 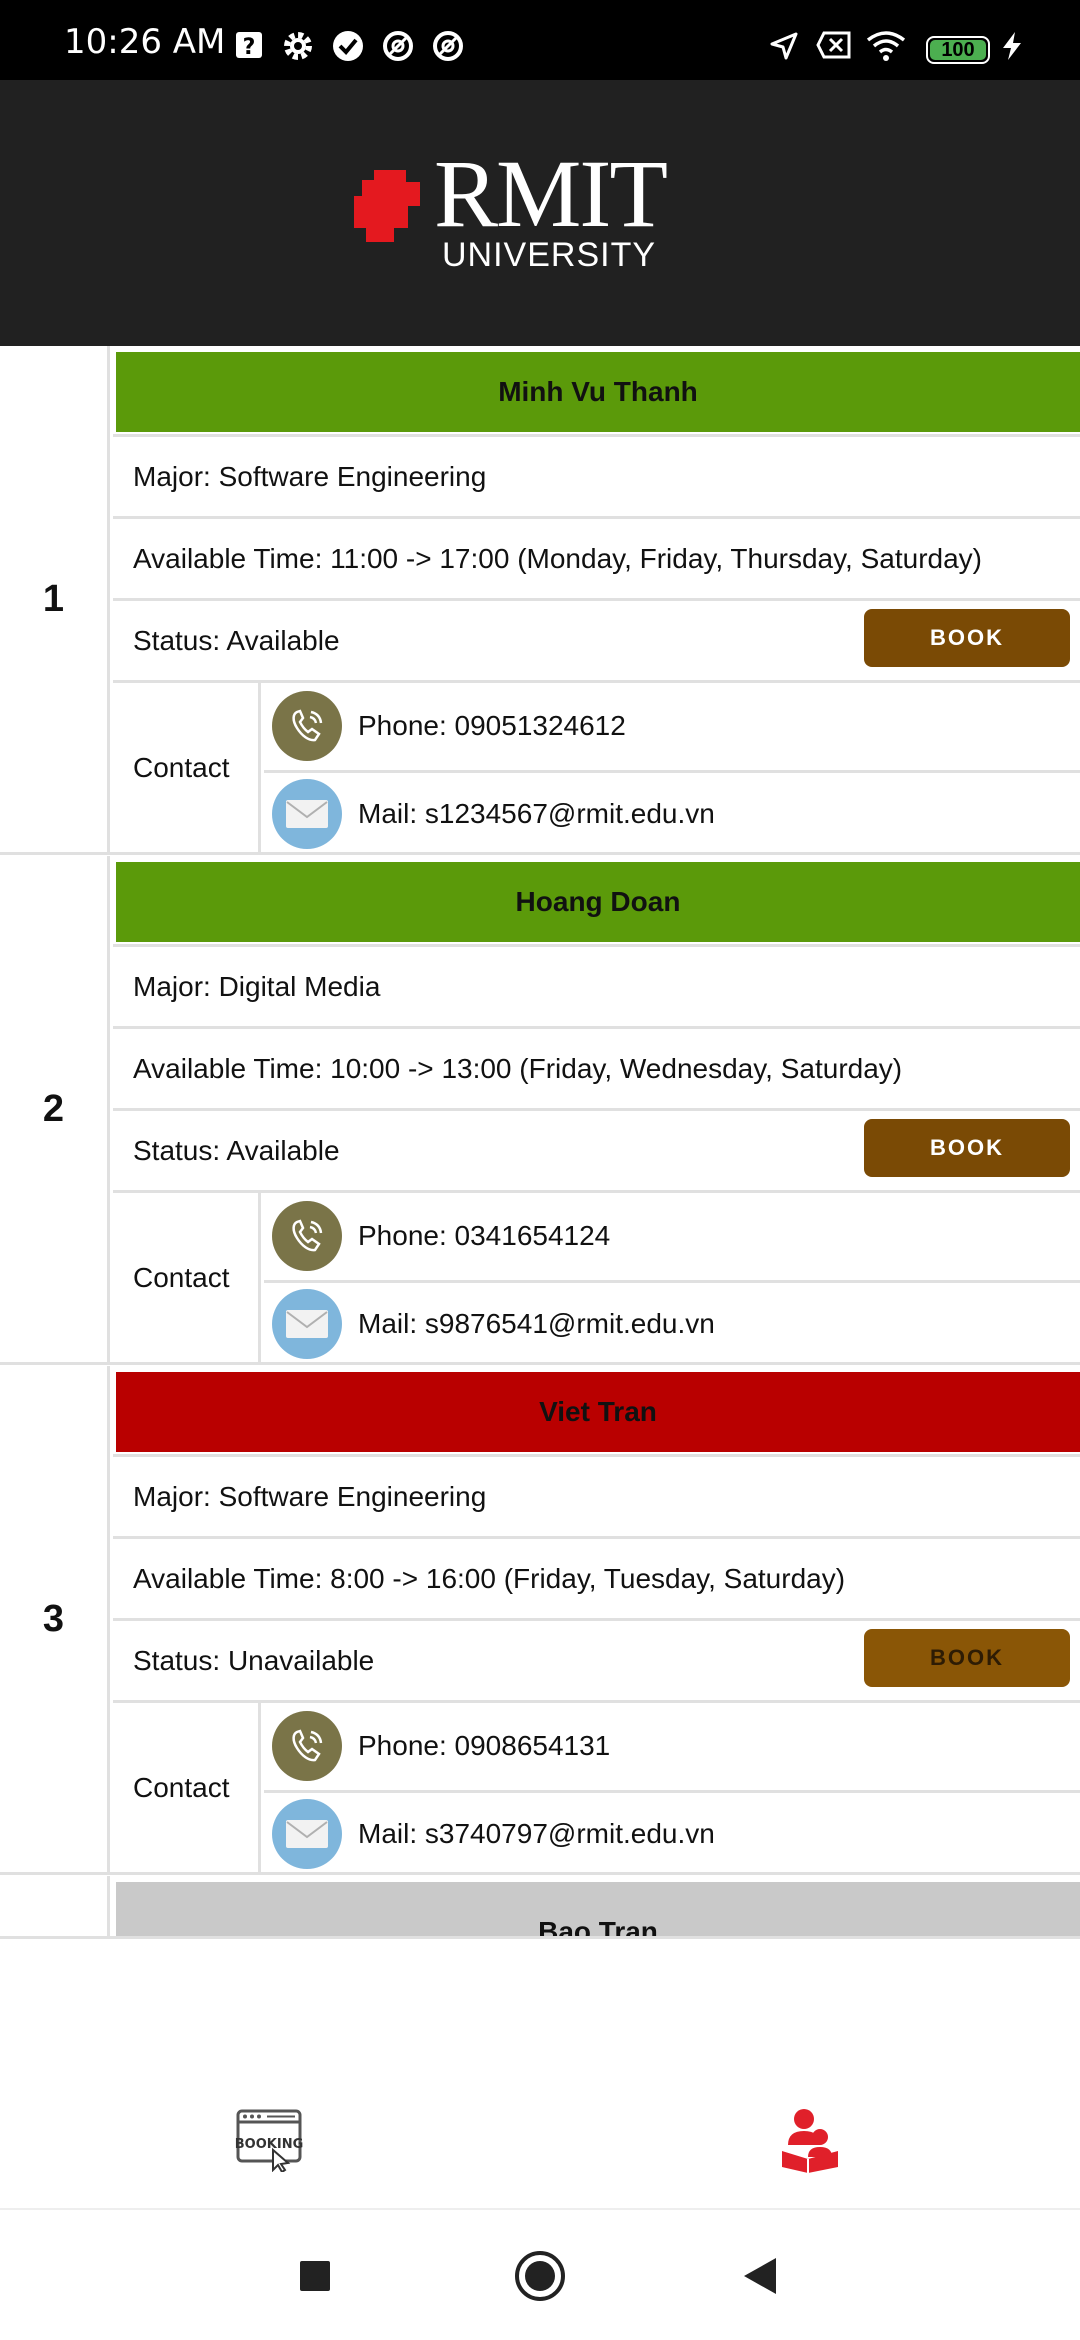 What do you see at coordinates (886, 46) in the screenshot?
I see `wifi-icon` at bounding box center [886, 46].